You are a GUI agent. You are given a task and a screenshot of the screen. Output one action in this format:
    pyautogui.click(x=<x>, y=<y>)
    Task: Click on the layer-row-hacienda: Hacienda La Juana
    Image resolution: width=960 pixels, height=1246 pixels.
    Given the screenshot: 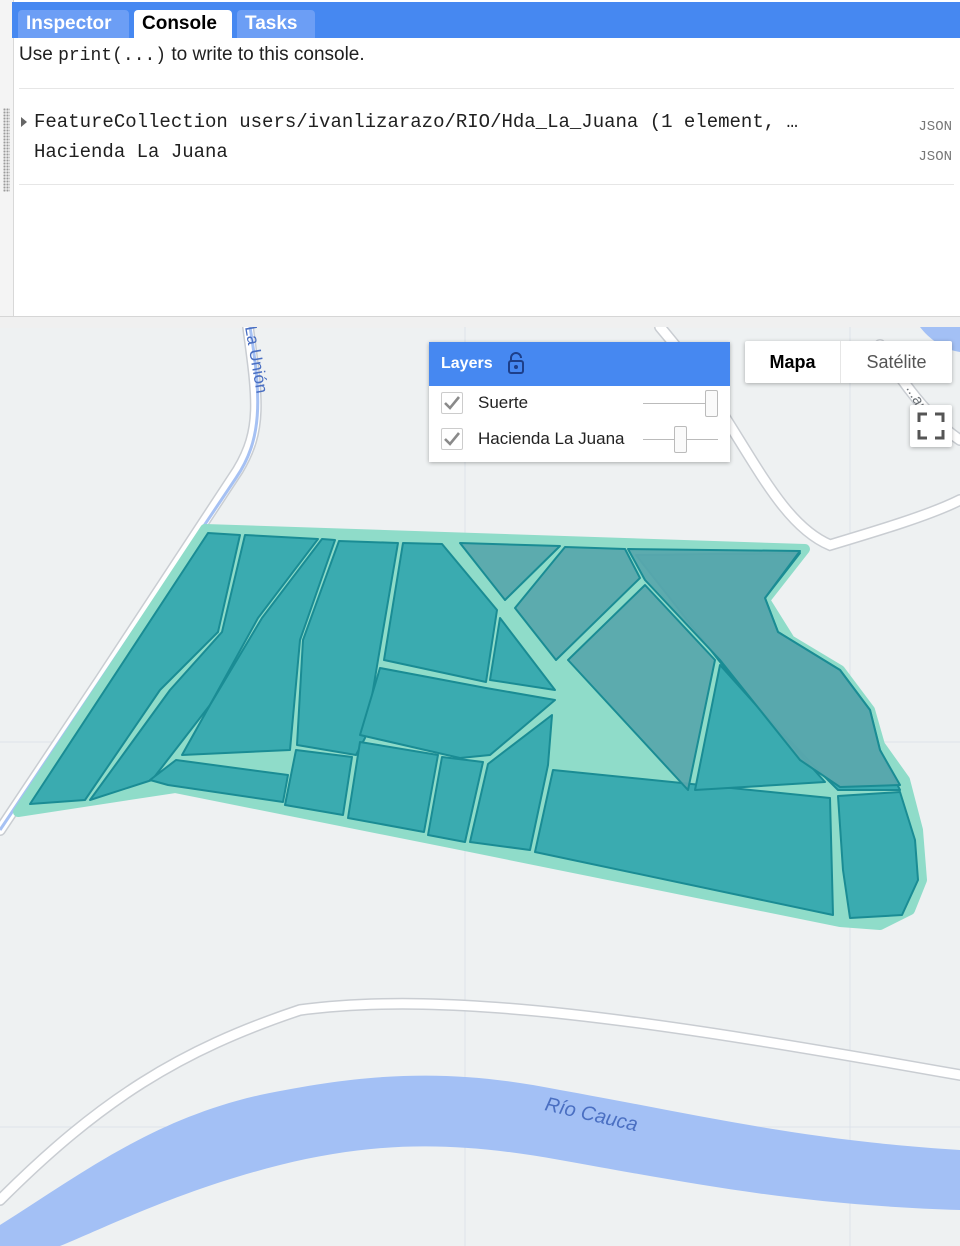 What is the action you would take?
    pyautogui.click(x=581, y=441)
    